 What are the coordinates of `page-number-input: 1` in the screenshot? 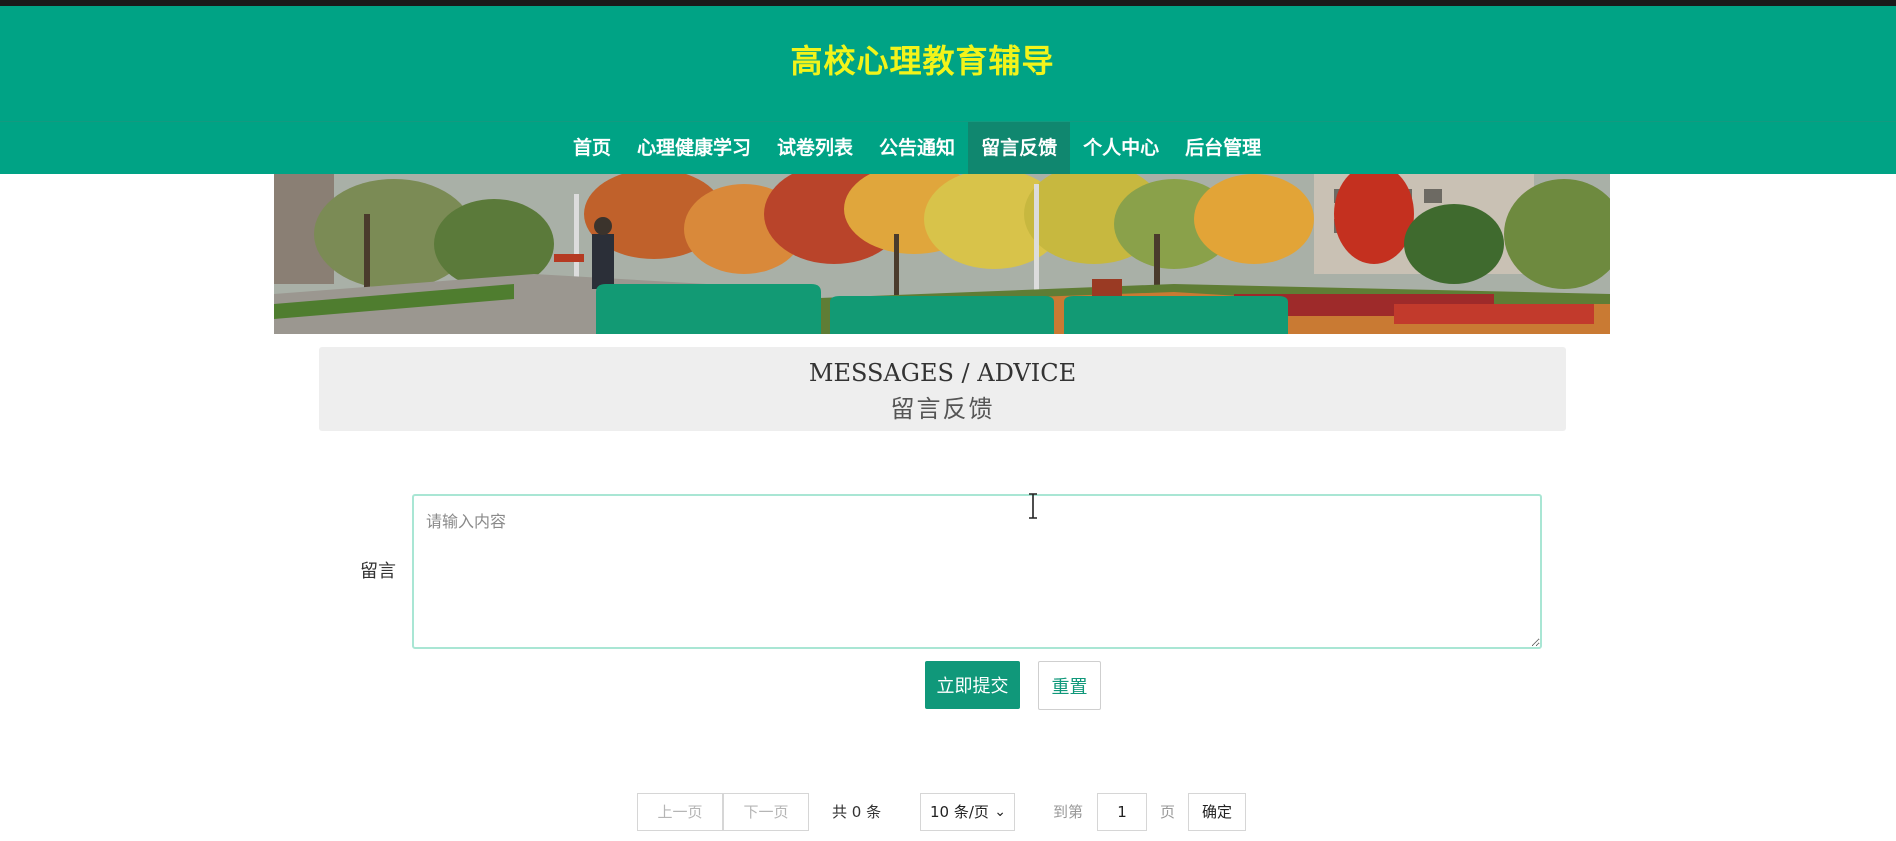 It's located at (1122, 812).